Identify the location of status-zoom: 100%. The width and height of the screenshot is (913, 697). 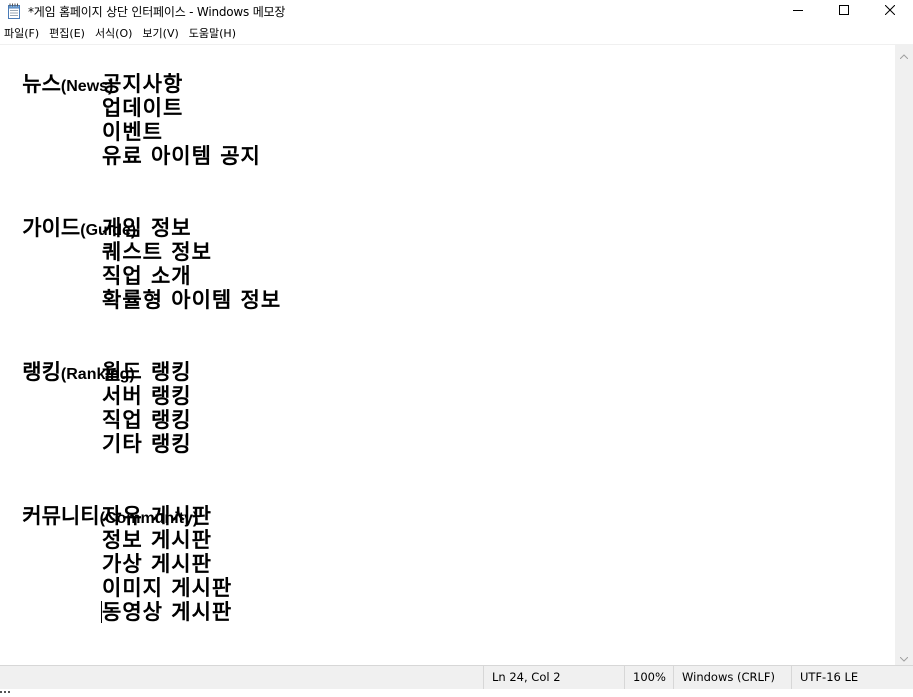
(647, 677).